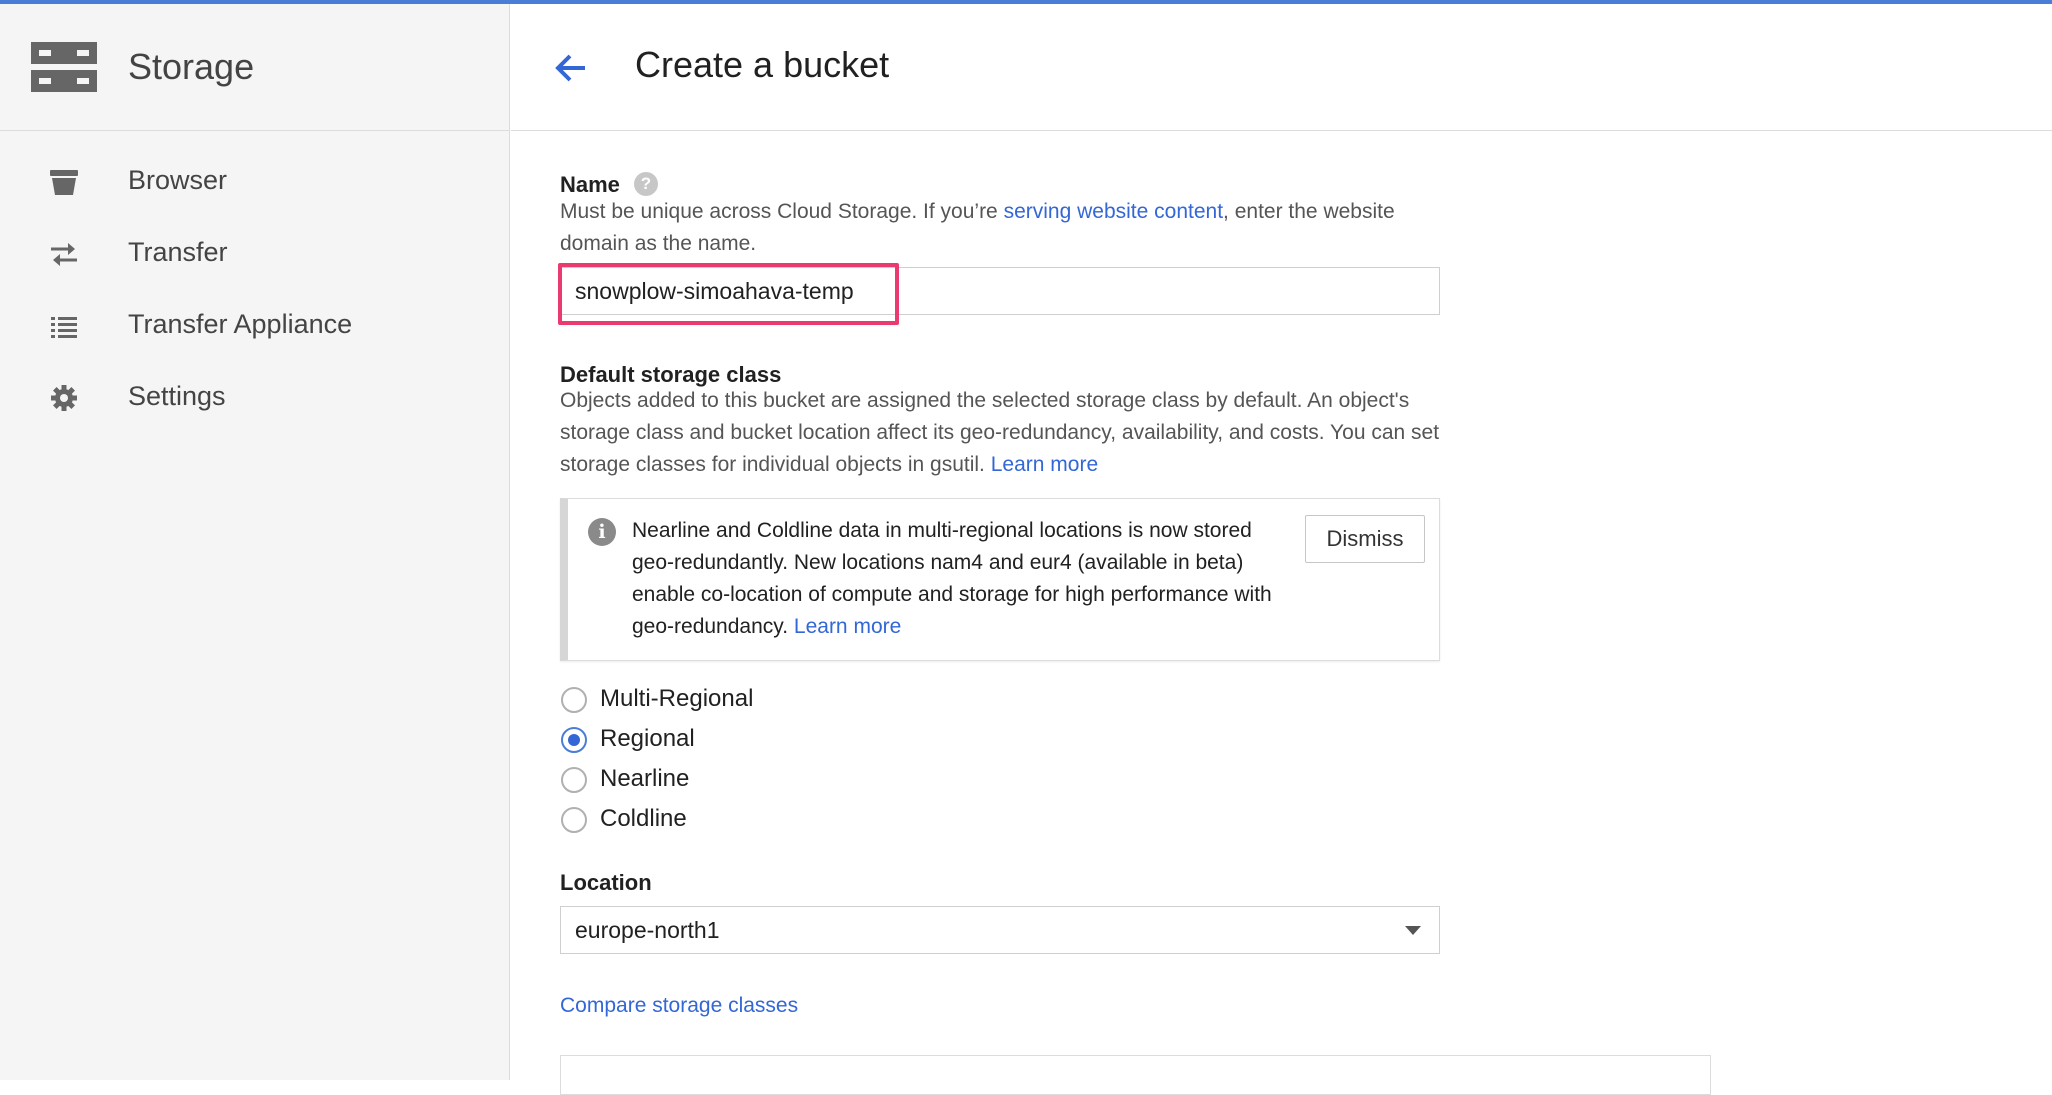 Image resolution: width=2052 pixels, height=1095 pixels. Describe the element at coordinates (647, 930) in the screenshot. I see `location-value: europe-north1` at that location.